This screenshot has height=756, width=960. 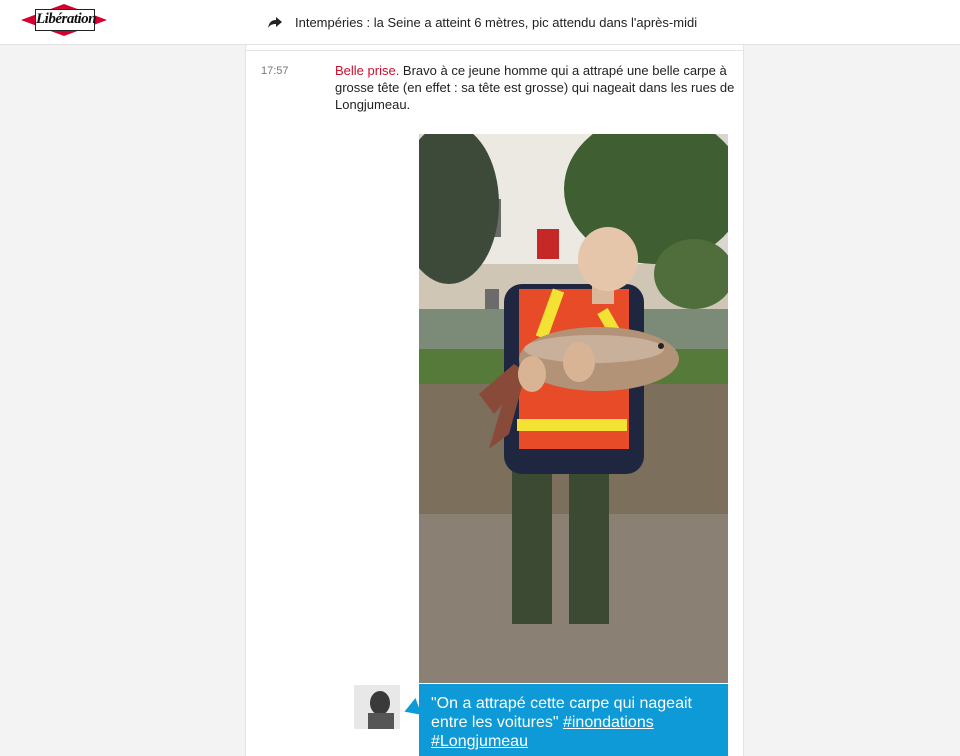 I want to click on divider, so click(x=494, y=50).